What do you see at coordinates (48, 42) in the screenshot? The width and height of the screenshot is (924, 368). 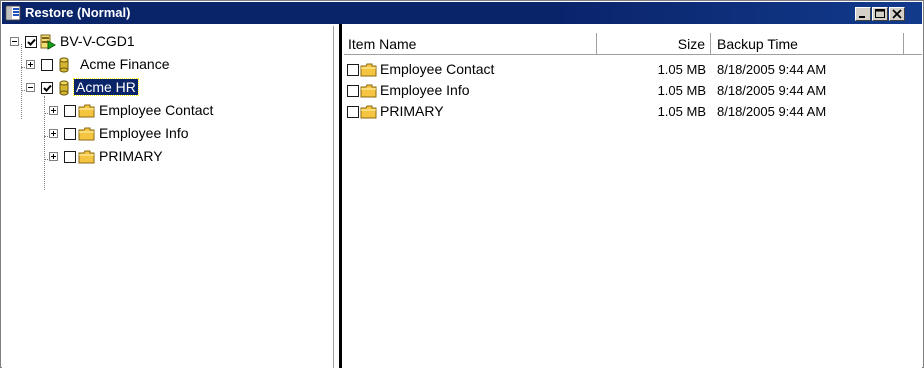 I see `server-icon` at bounding box center [48, 42].